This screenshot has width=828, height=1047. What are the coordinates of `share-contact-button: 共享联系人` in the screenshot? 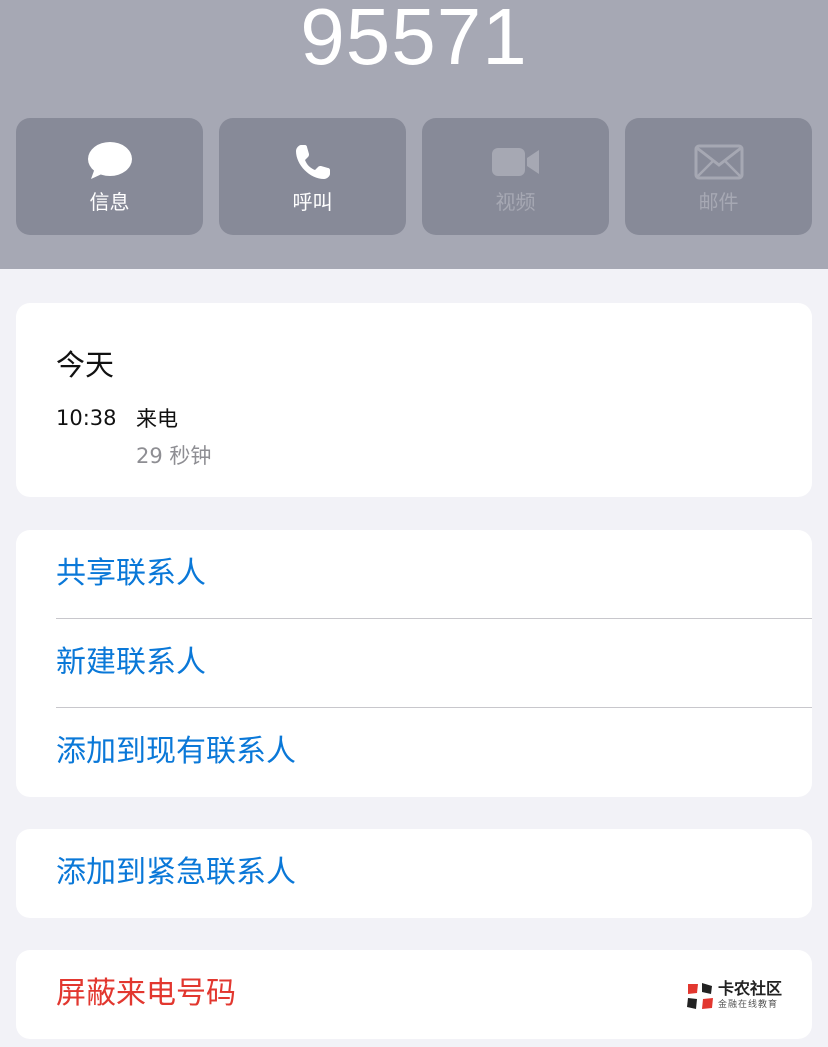 It's located at (414, 574).